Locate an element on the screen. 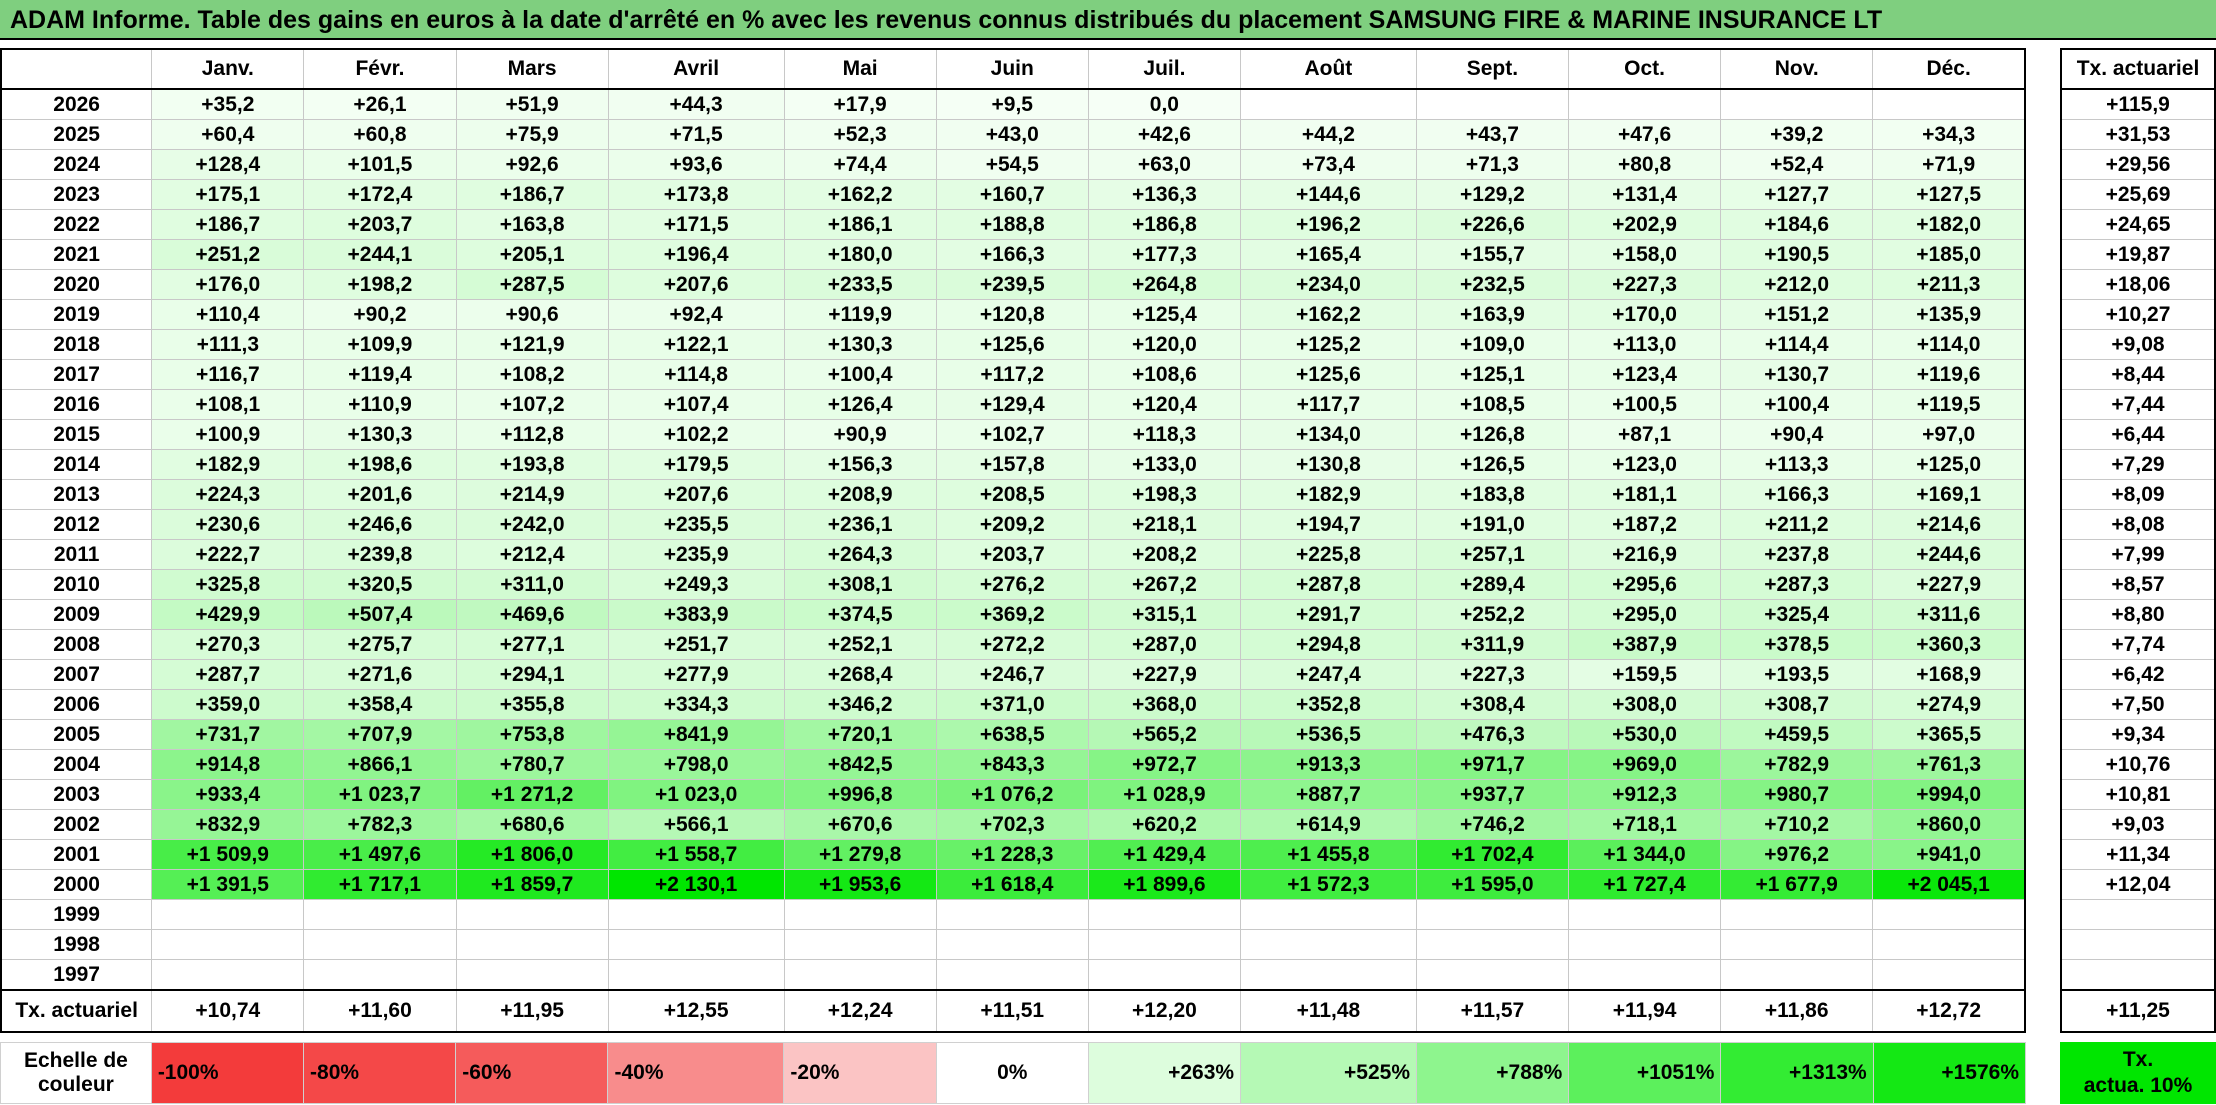 This screenshot has height=1105, width=2216. gain-cell: +102,7 is located at coordinates (1012, 434).